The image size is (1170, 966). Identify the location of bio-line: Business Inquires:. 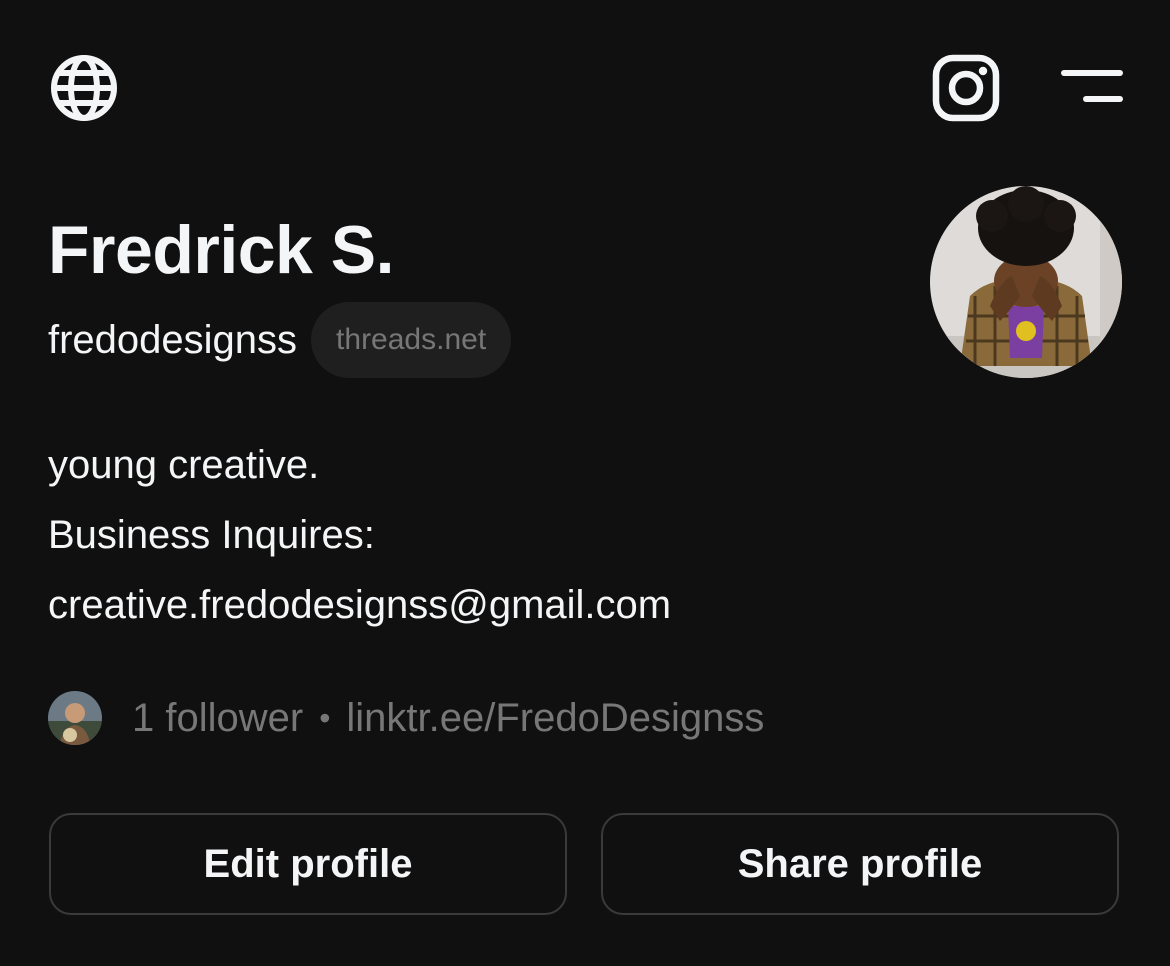
(211, 535).